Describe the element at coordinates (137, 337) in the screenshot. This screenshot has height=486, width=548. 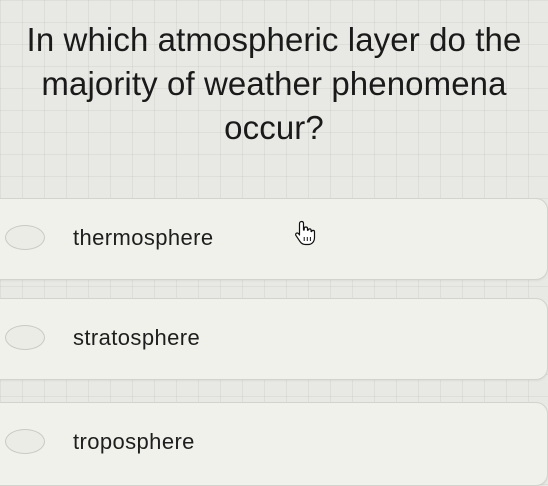
I see `option-label: stratosphere` at that location.